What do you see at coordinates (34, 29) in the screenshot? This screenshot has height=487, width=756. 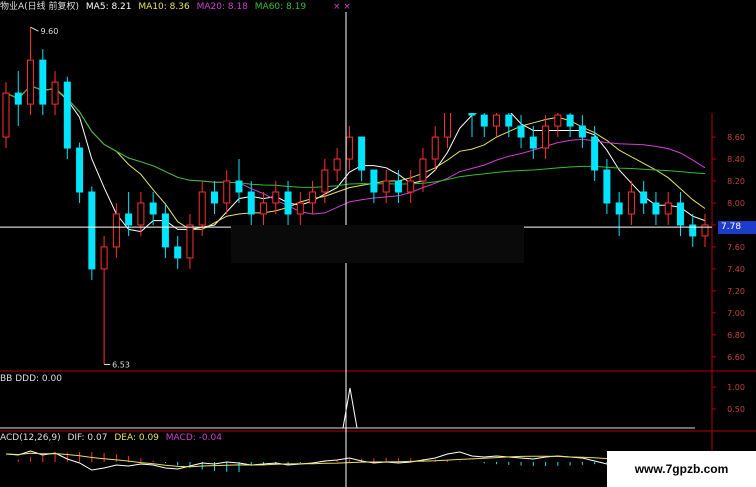 I see `high-pointer` at bounding box center [34, 29].